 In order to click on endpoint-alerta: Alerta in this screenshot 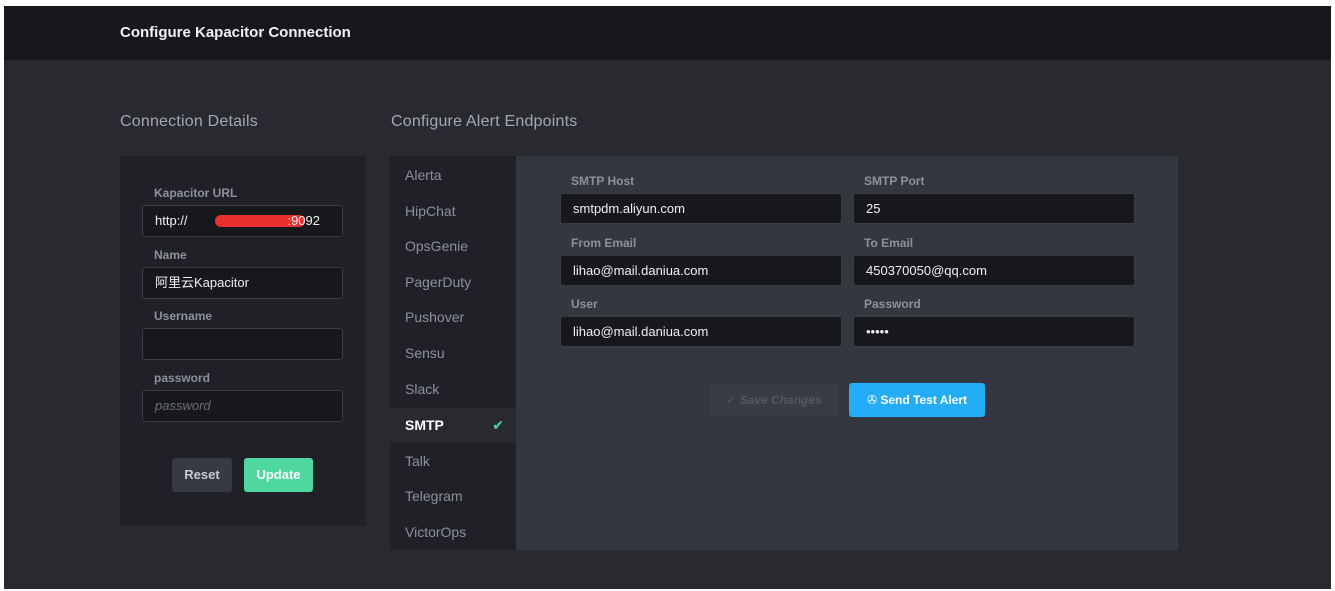, I will do `click(453, 175)`.